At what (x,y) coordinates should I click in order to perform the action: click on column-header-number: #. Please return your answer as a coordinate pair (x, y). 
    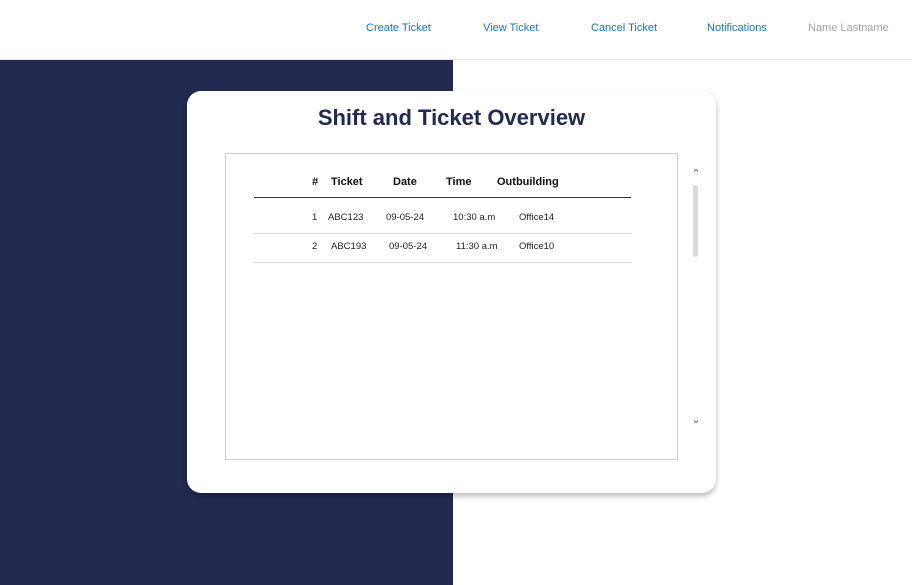
    Looking at the image, I should click on (315, 182).